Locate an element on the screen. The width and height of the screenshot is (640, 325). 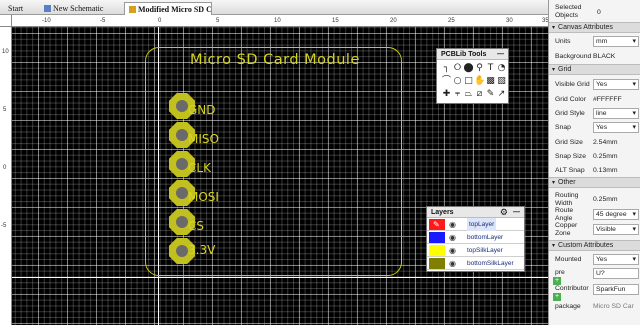
layer-name: bottomSilkLayer is located at coordinates (490, 263).